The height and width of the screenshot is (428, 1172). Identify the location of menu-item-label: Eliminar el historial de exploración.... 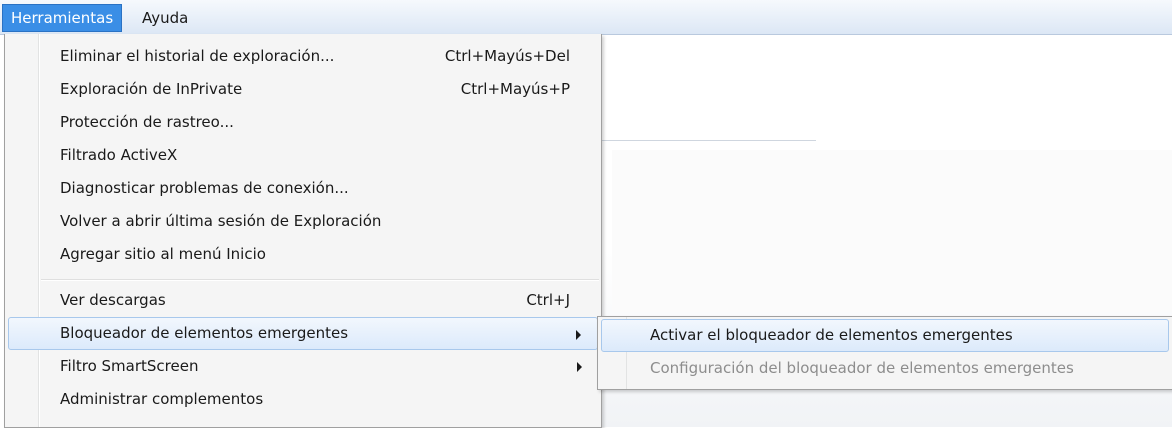
(197, 56).